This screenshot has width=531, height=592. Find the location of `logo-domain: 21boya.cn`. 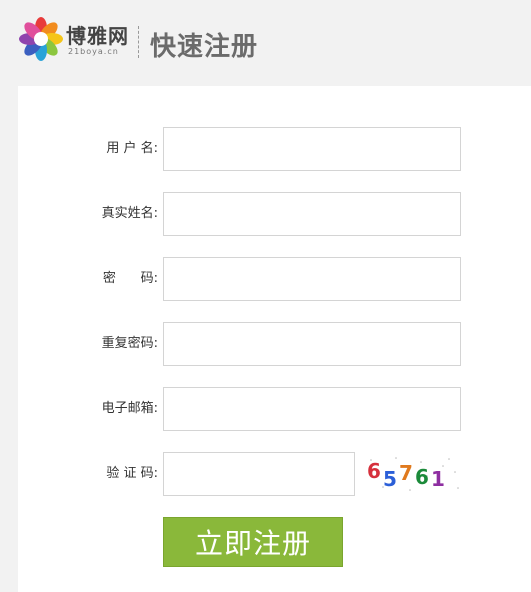

logo-domain: 21boya.cn is located at coordinates (93, 51).